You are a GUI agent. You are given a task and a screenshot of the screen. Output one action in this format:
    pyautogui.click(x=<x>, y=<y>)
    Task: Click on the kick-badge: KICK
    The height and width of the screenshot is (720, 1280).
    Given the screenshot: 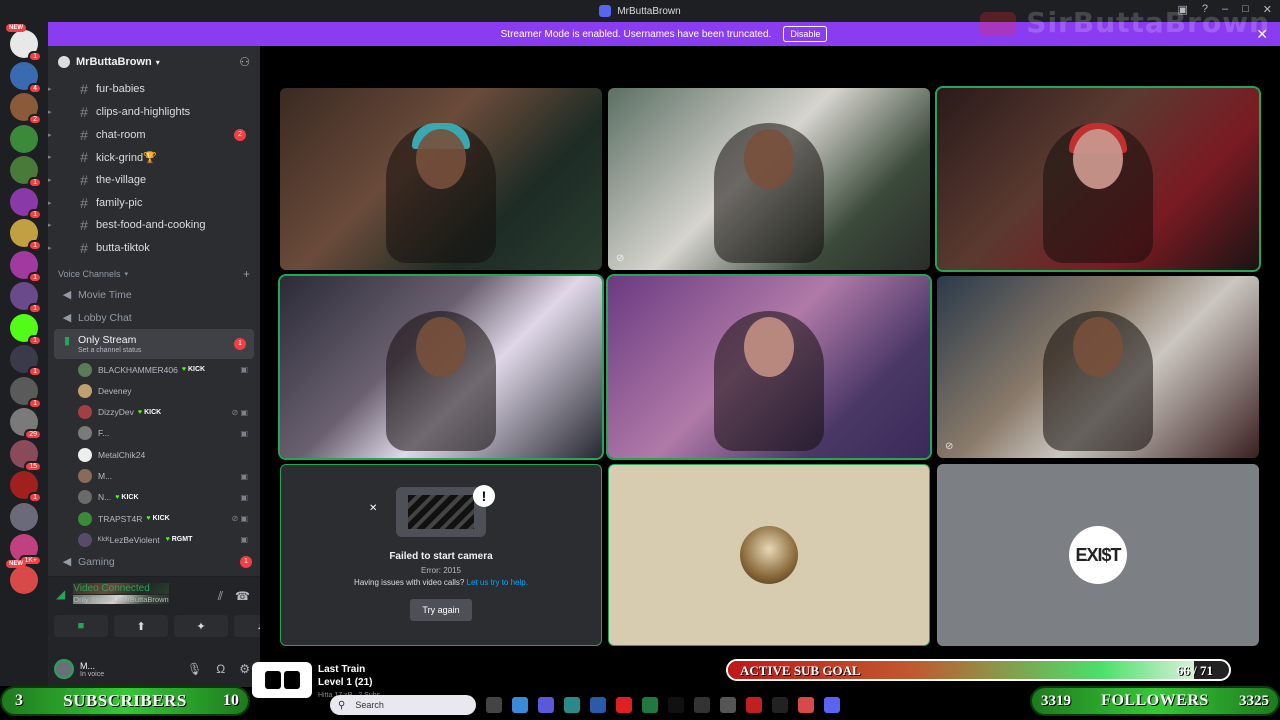 What is the action you would take?
    pyautogui.click(x=193, y=369)
    